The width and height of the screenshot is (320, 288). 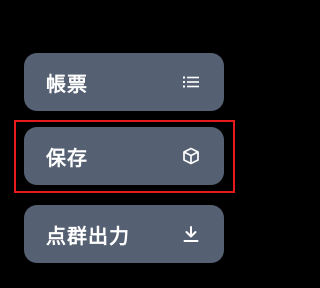 What do you see at coordinates (191, 156) in the screenshot?
I see `cube-icon` at bounding box center [191, 156].